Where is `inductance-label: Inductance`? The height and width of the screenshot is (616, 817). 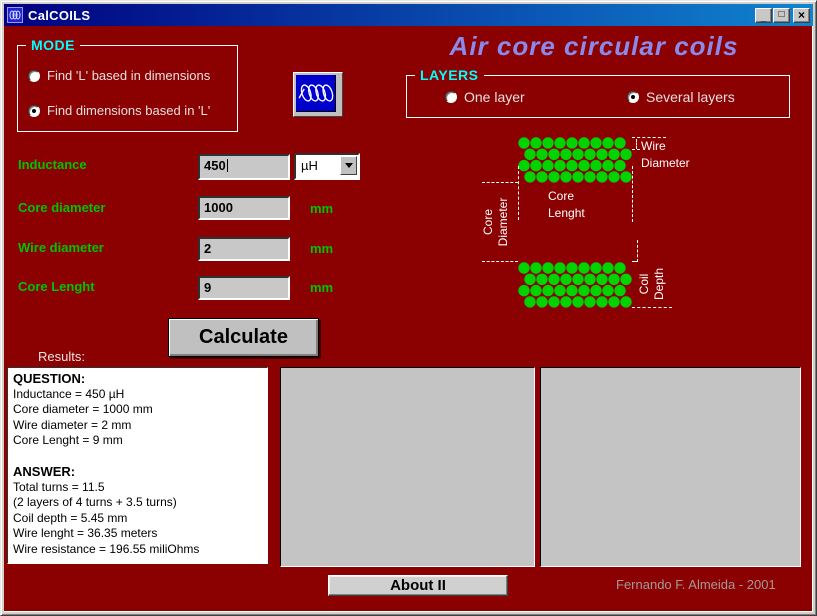
inductance-label: Inductance is located at coordinates (52, 164).